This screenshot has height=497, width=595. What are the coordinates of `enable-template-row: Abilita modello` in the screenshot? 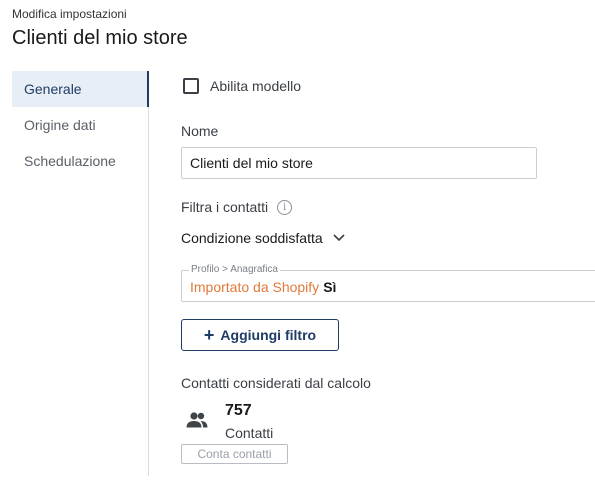 It's located at (242, 86).